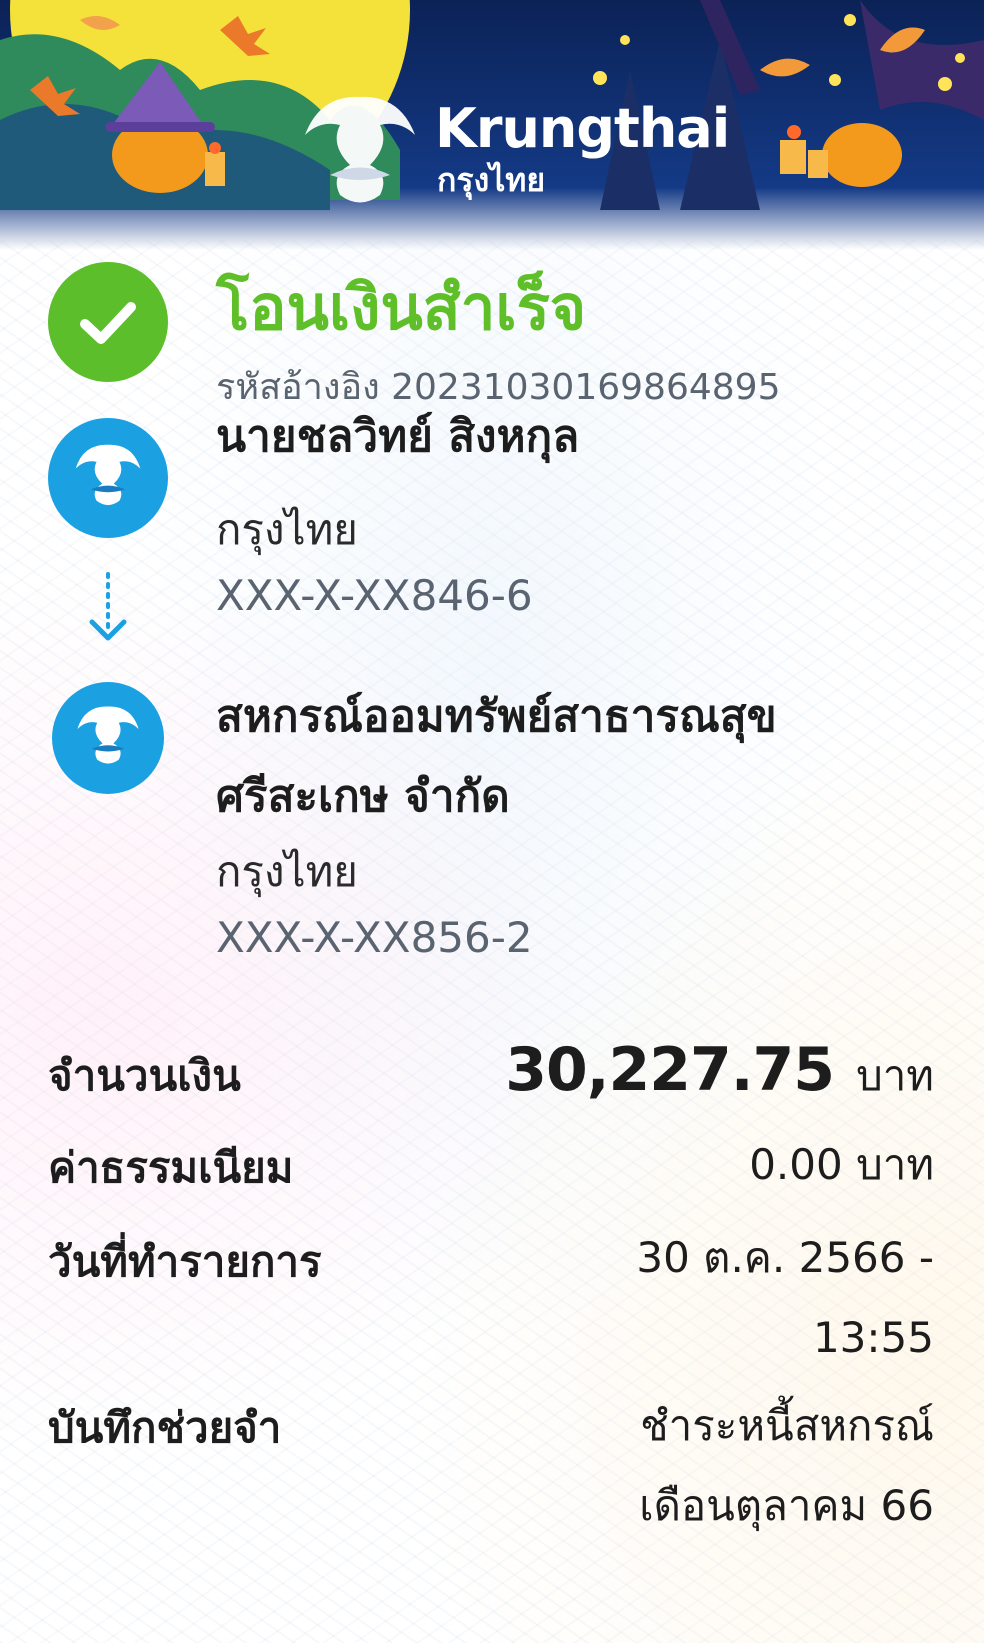 The height and width of the screenshot is (1643, 984). Describe the element at coordinates (374, 595) in the screenshot. I see `sender-account-number: XXX-X-XX846-6` at that location.